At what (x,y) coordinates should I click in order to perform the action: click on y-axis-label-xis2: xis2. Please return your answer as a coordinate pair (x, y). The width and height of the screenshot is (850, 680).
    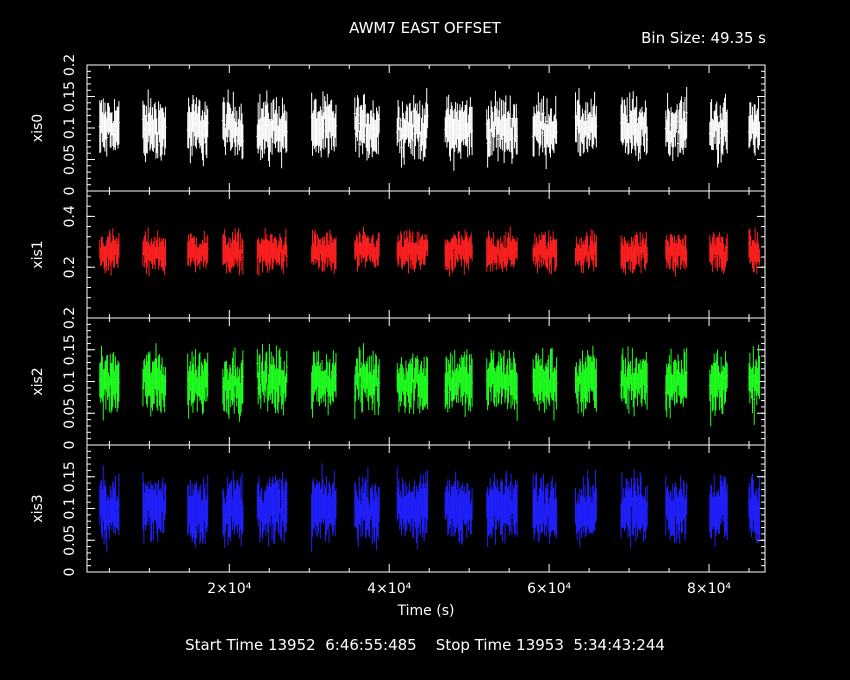
    Looking at the image, I should click on (38, 381).